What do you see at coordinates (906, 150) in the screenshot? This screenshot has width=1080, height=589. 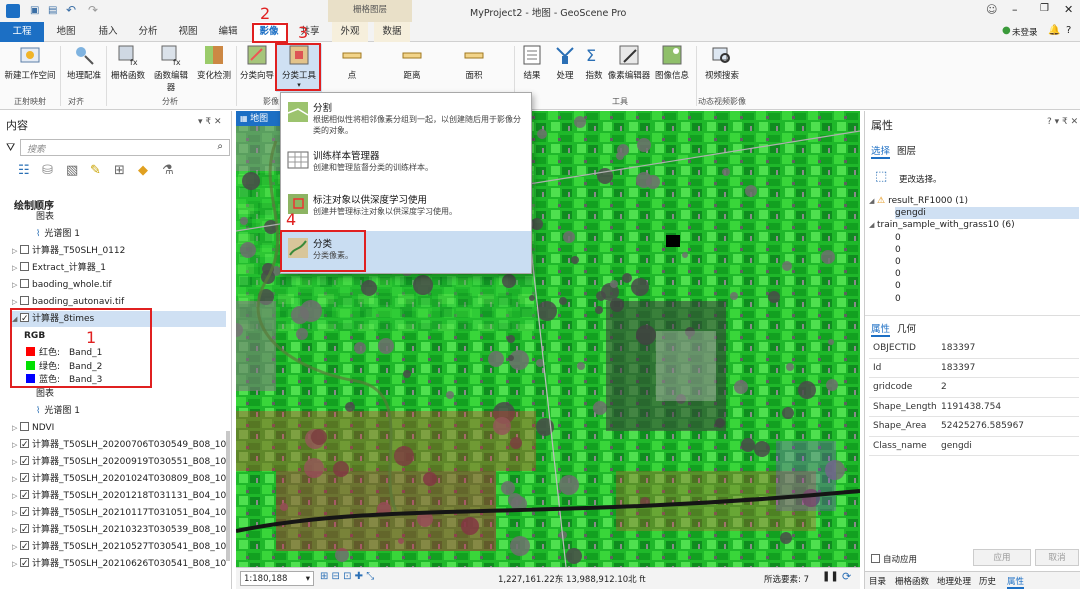 I see `tab-layer: 图层` at bounding box center [906, 150].